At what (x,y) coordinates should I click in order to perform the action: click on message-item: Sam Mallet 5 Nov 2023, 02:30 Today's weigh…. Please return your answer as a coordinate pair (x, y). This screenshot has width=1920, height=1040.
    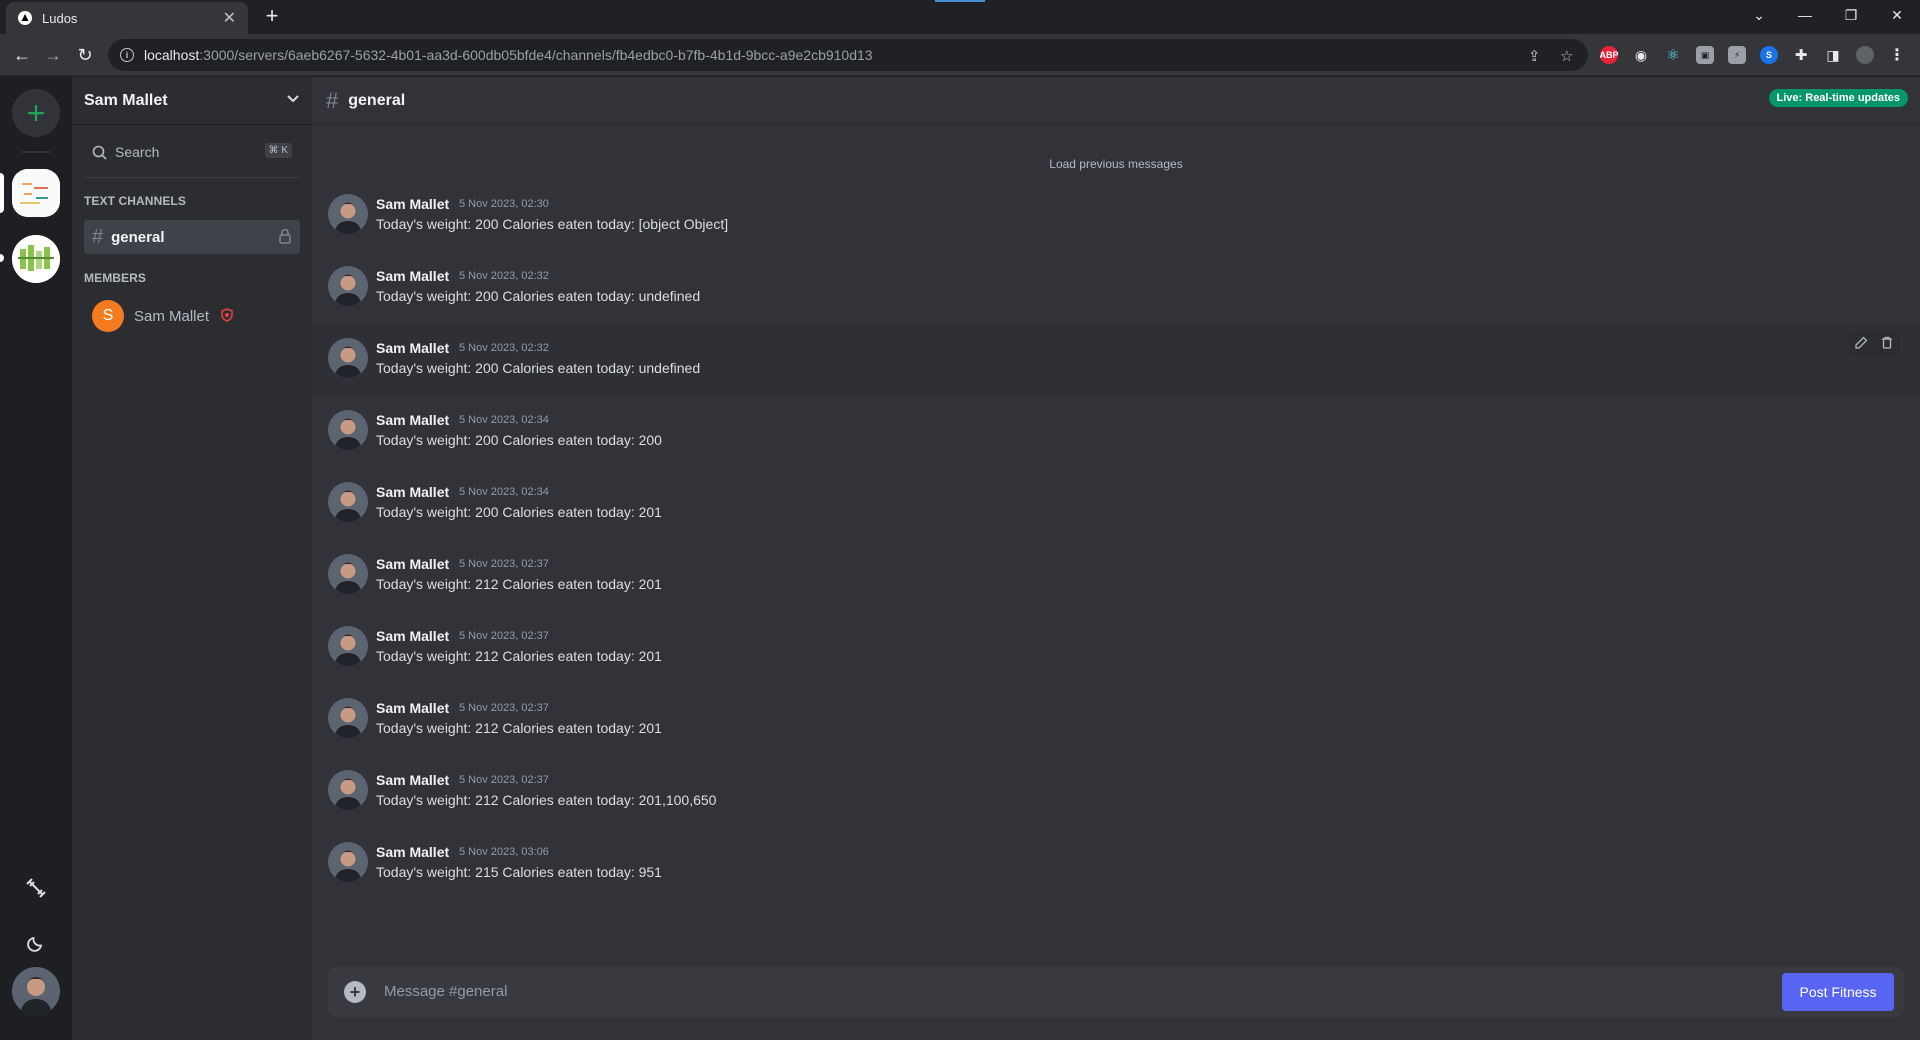
    Looking at the image, I should click on (1116, 218).